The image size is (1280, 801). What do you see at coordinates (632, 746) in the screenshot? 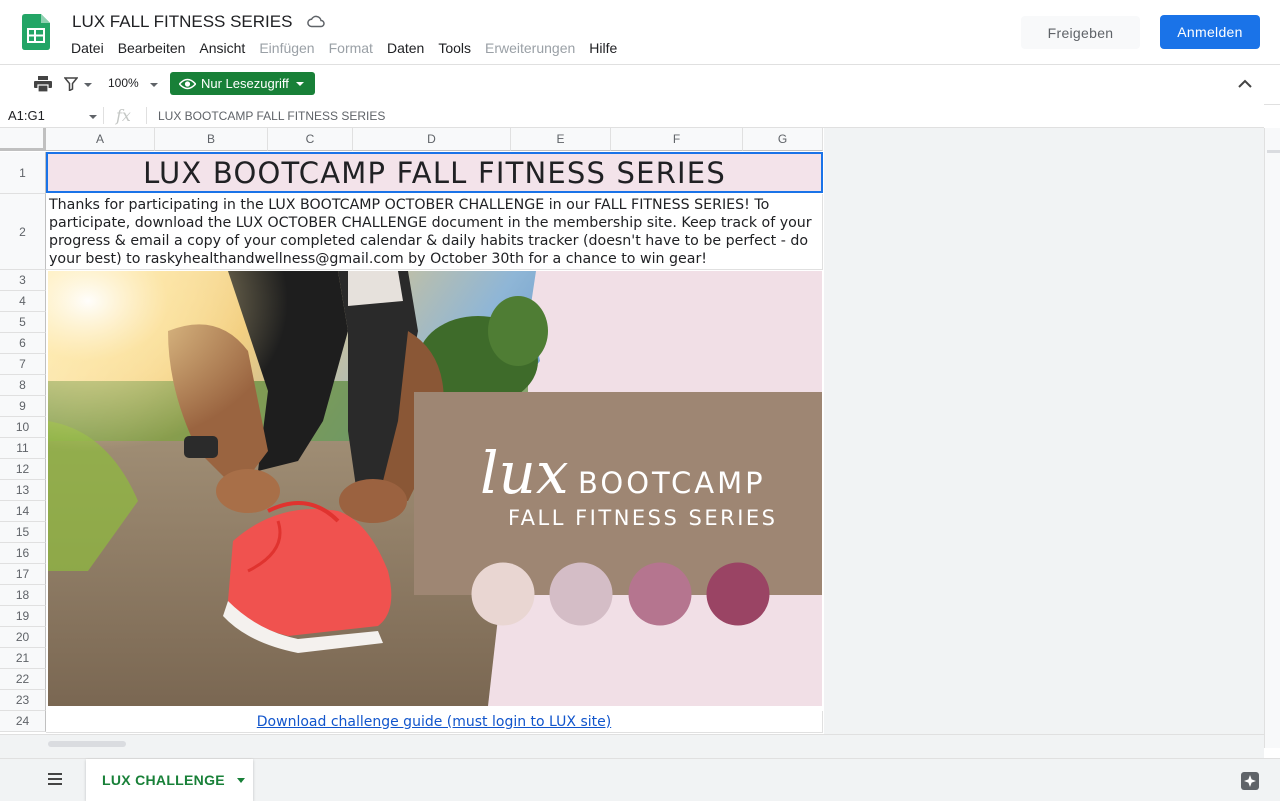
I see `horizontal-scrollbar` at bounding box center [632, 746].